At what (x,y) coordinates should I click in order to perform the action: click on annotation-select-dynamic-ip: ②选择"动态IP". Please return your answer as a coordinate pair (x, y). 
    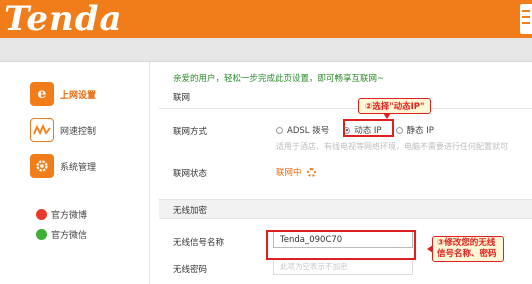
    Looking at the image, I should click on (395, 108).